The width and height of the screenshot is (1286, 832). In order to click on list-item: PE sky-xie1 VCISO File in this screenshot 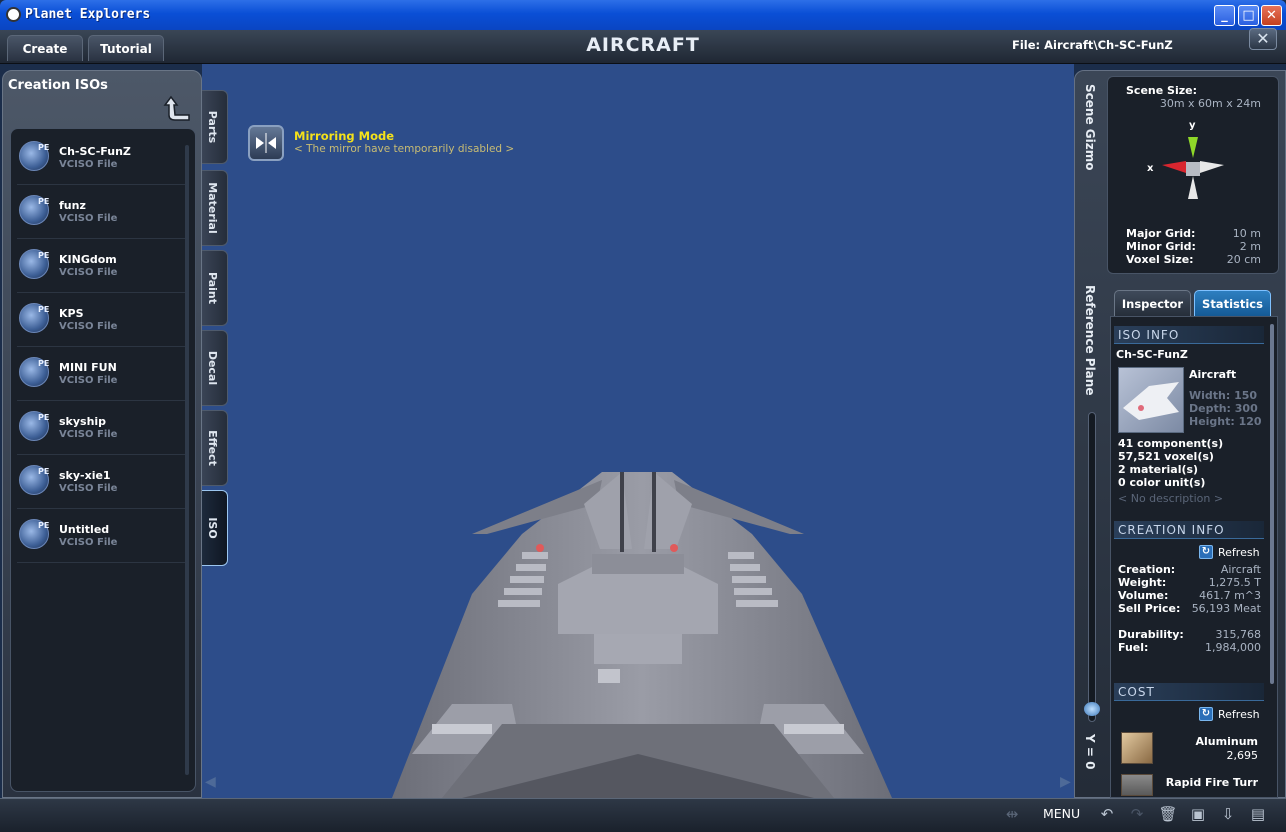, I will do `click(101, 483)`.